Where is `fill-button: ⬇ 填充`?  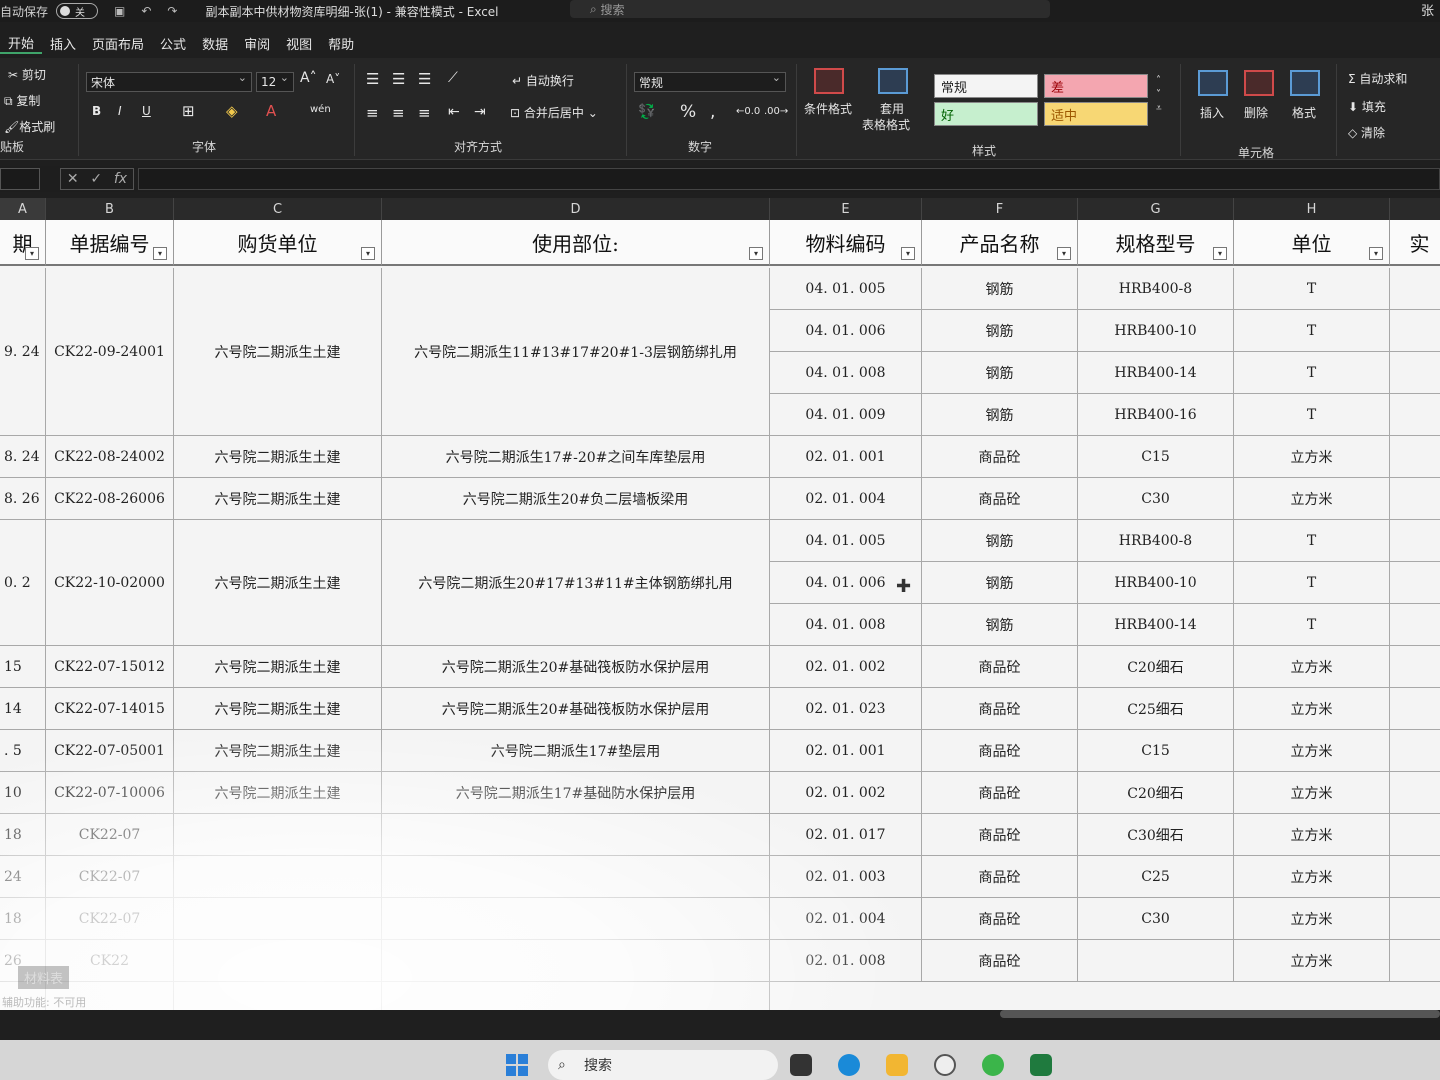
fill-button: ⬇ 填充 is located at coordinates (1367, 106).